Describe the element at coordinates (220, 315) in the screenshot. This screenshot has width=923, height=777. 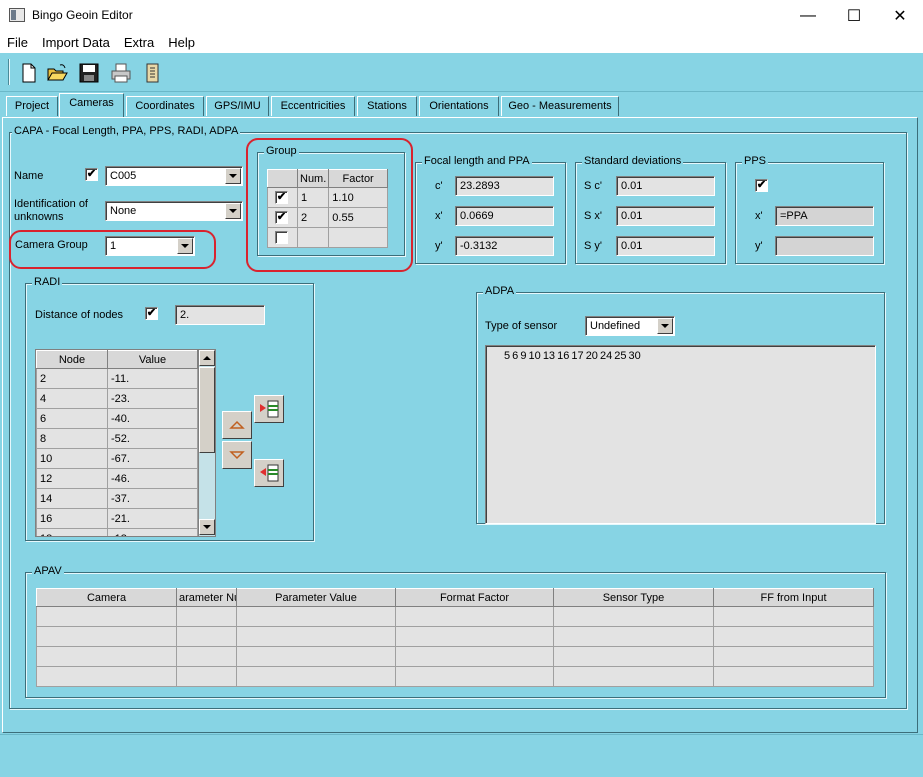
I see `distance-field: 2.` at that location.